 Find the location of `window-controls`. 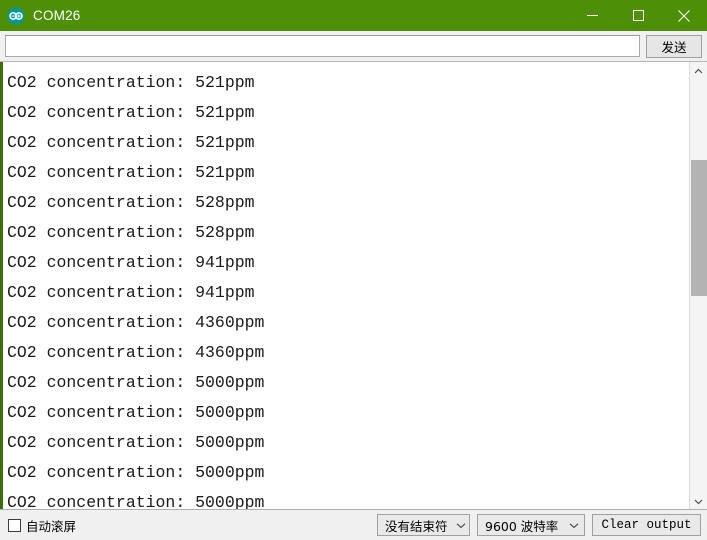

window-controls is located at coordinates (638, 15).